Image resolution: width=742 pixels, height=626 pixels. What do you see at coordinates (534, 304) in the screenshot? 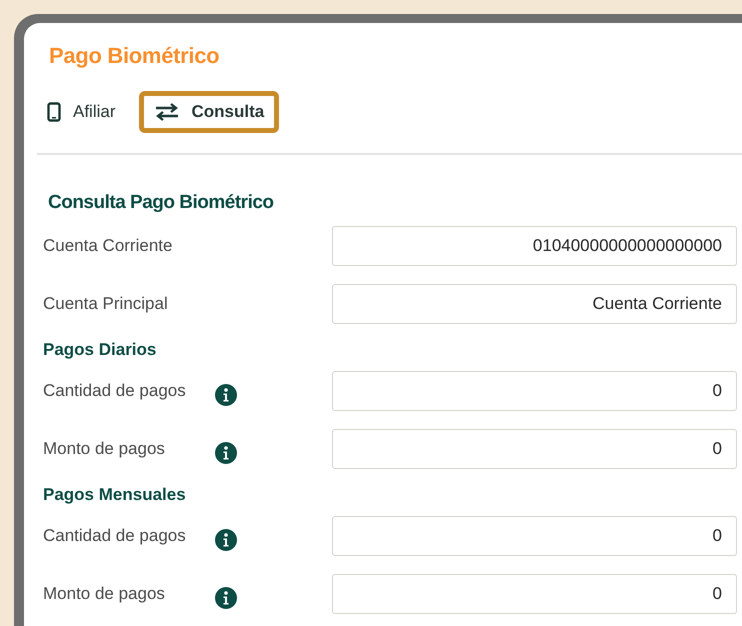
I see `input-field: Cuenta Corriente` at bounding box center [534, 304].